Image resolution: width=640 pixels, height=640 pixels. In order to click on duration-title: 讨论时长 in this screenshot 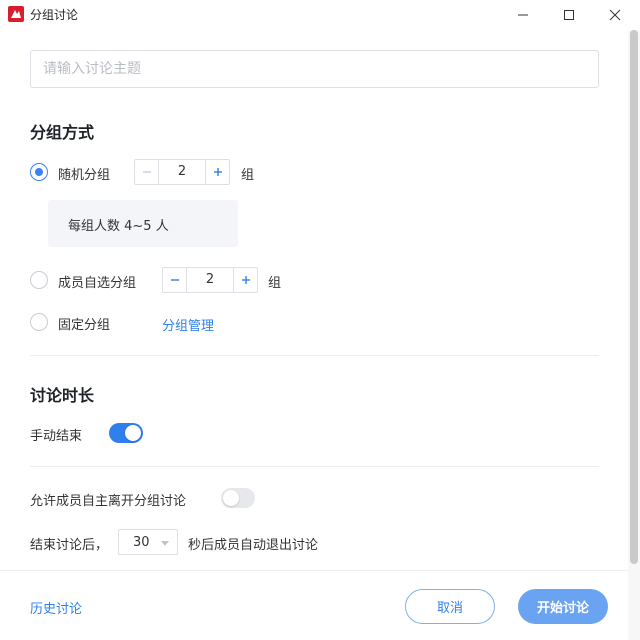, I will do `click(62, 395)`.